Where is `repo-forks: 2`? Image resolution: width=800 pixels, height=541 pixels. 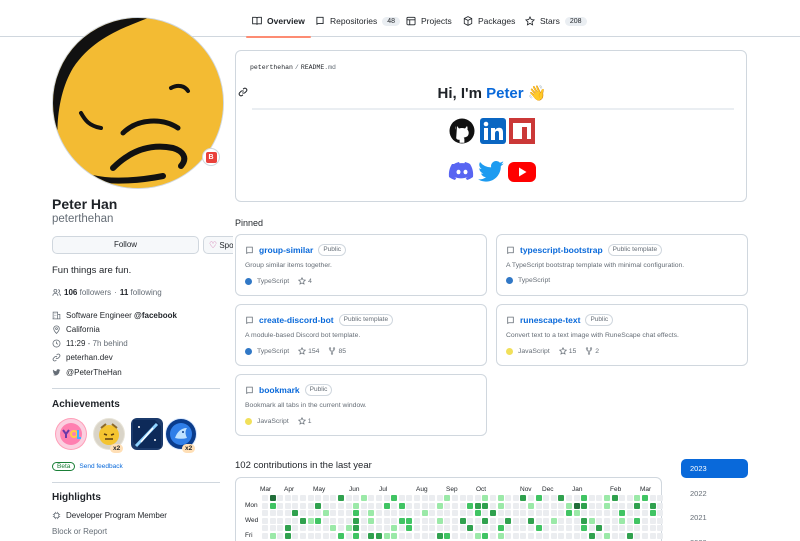
repo-forks: 2 is located at coordinates (592, 351).